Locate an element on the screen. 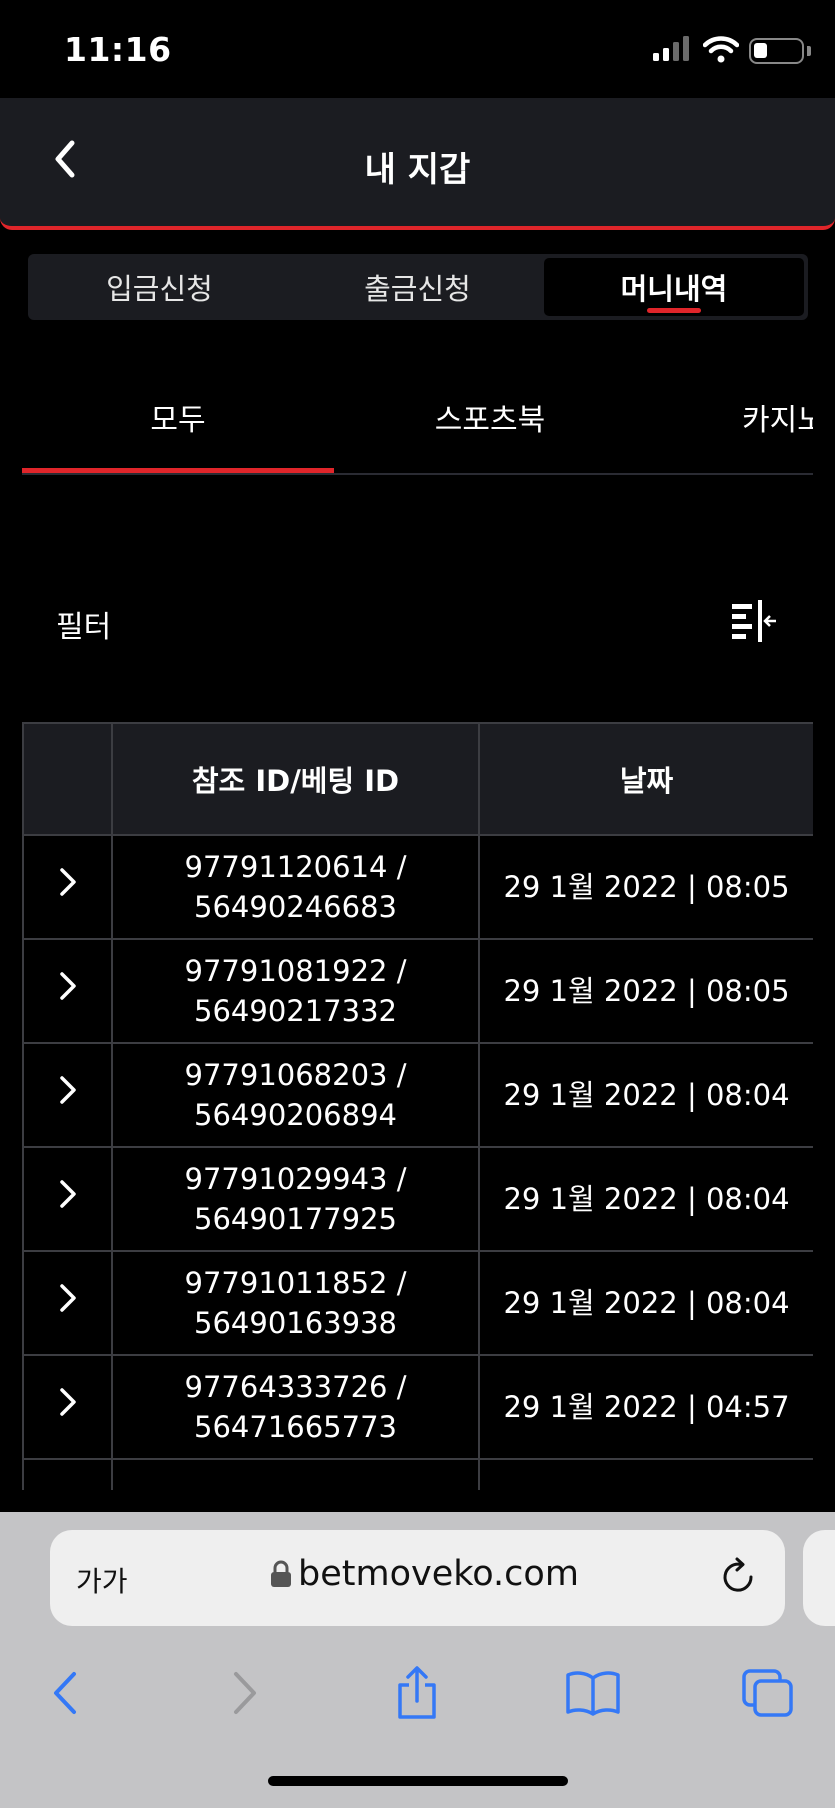 The image size is (835, 1808). status-bar: 11:16 is located at coordinates (417, 49).